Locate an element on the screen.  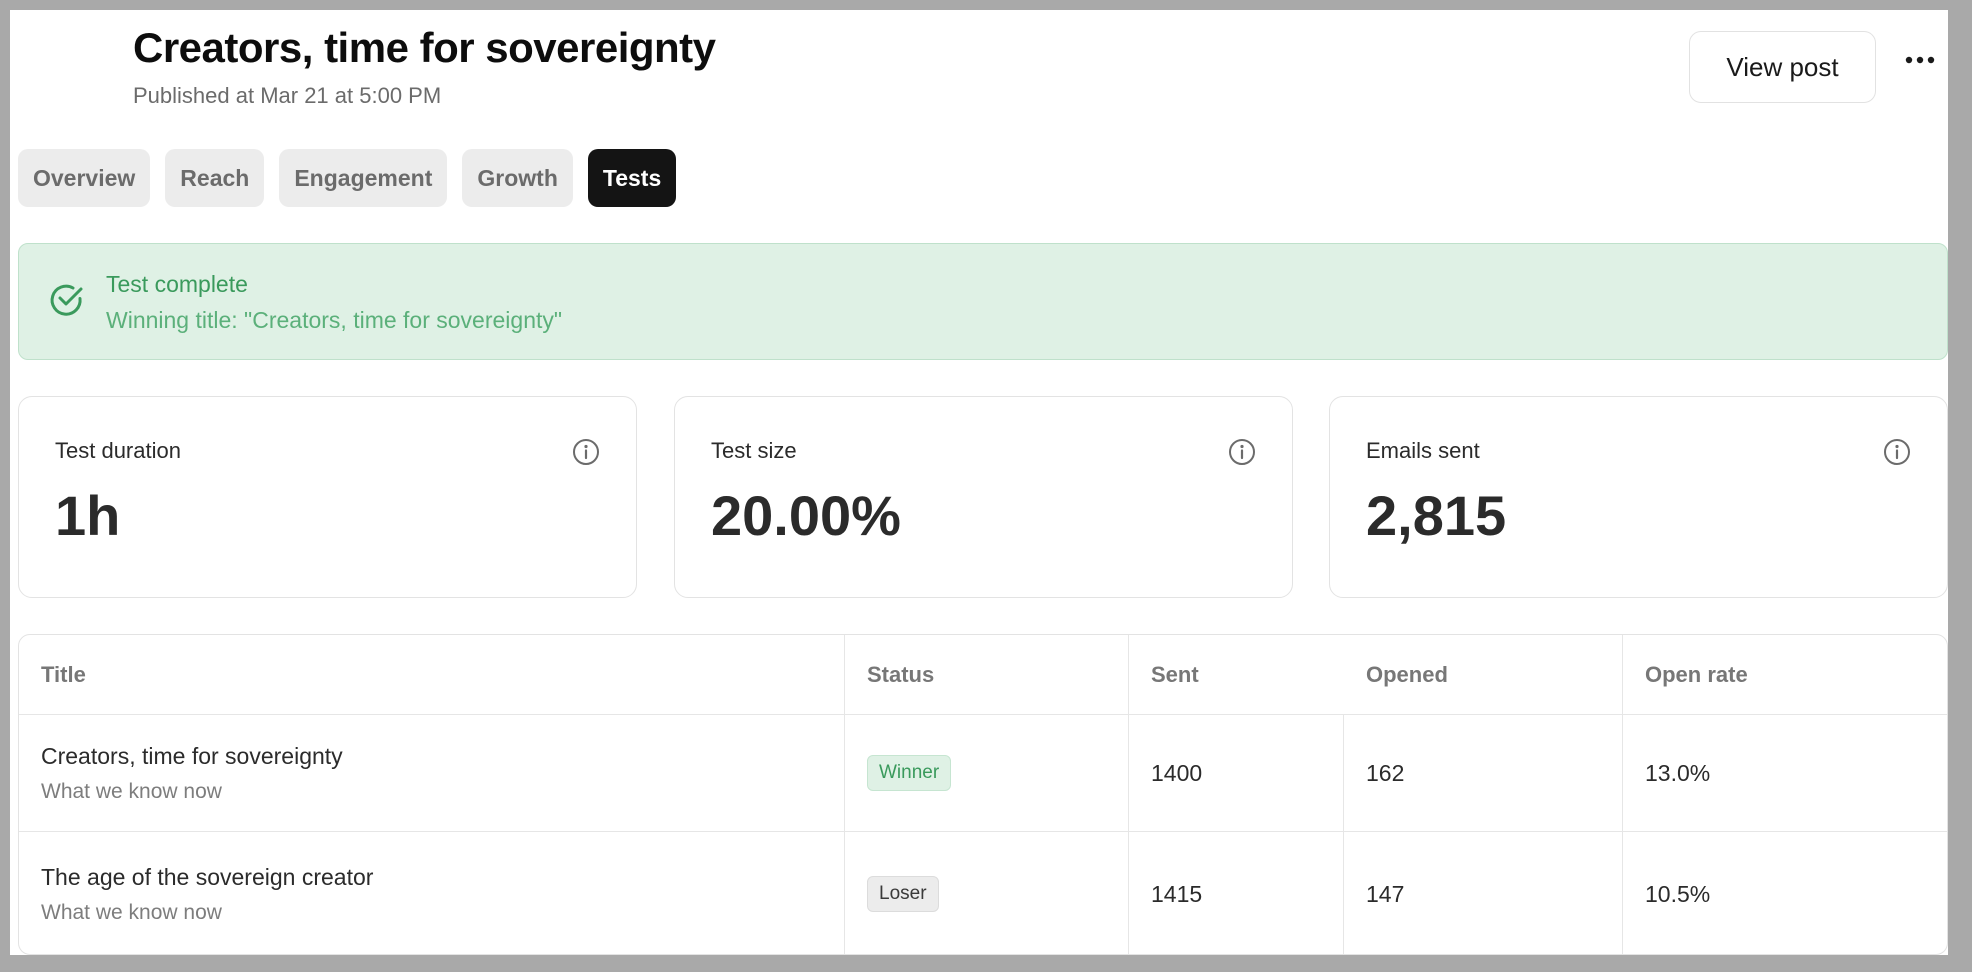
more-options-button is located at coordinates (1920, 60).